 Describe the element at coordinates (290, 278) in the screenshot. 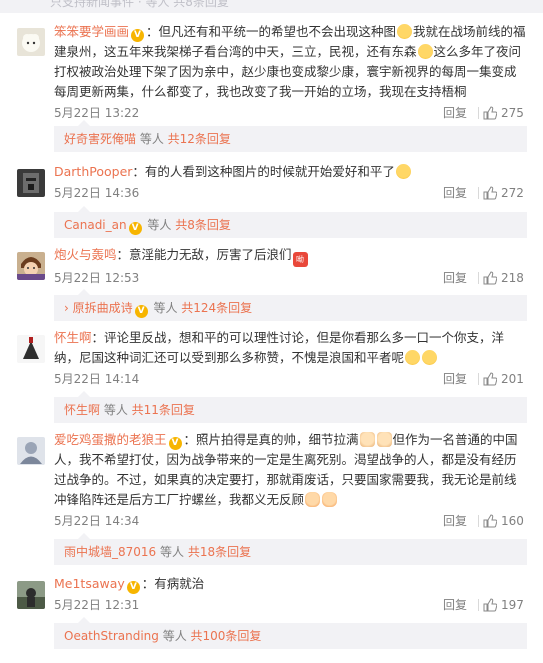

I see `comment-meta: 5月22日 12:53 回复 218` at that location.